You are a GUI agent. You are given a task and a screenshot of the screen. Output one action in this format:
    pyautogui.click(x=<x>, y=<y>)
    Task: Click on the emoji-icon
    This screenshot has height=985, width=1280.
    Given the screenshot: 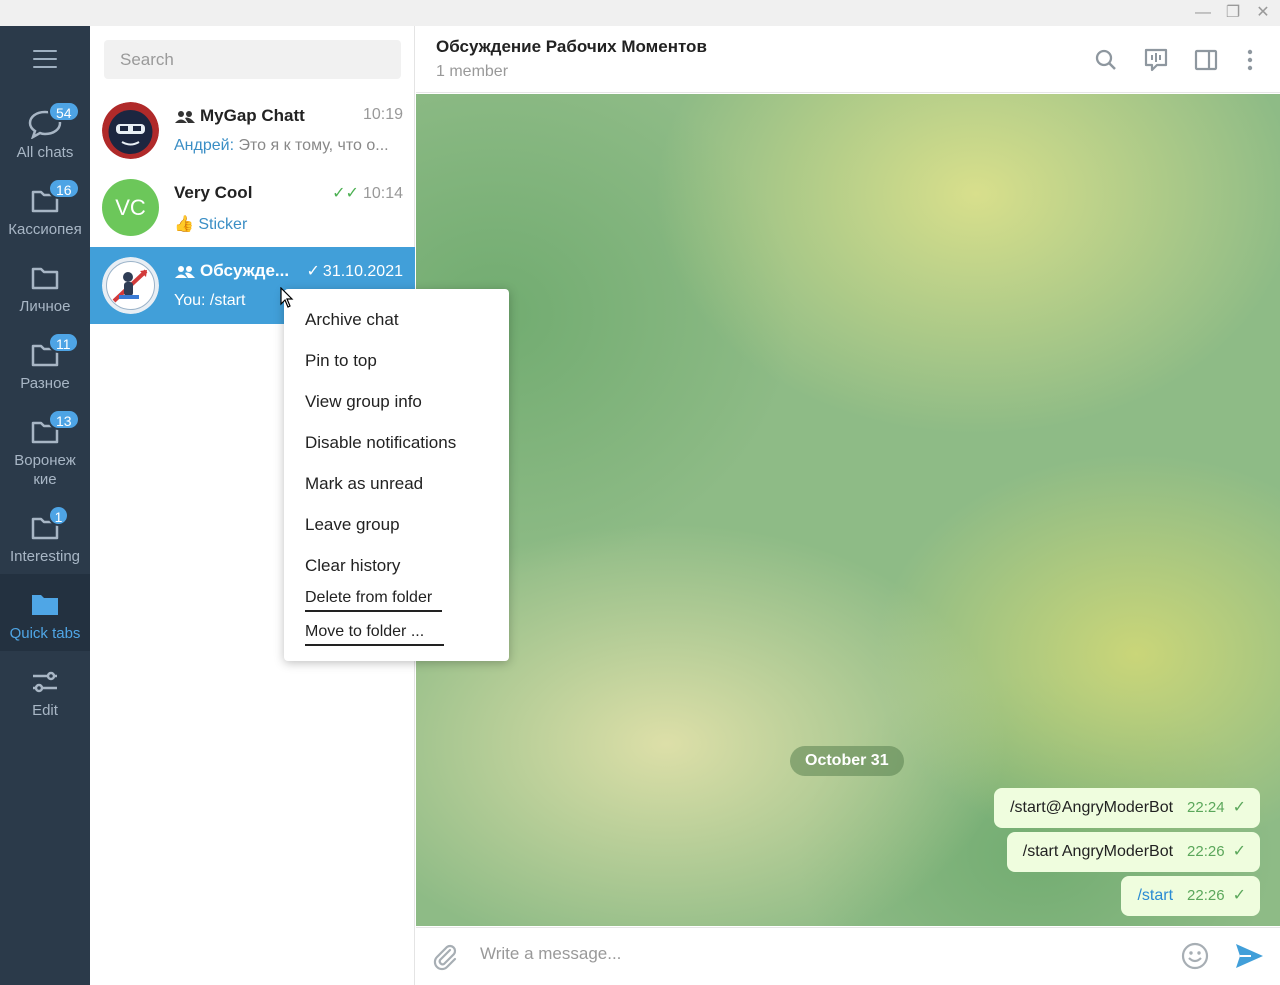 What is the action you would take?
    pyautogui.click(x=1195, y=956)
    